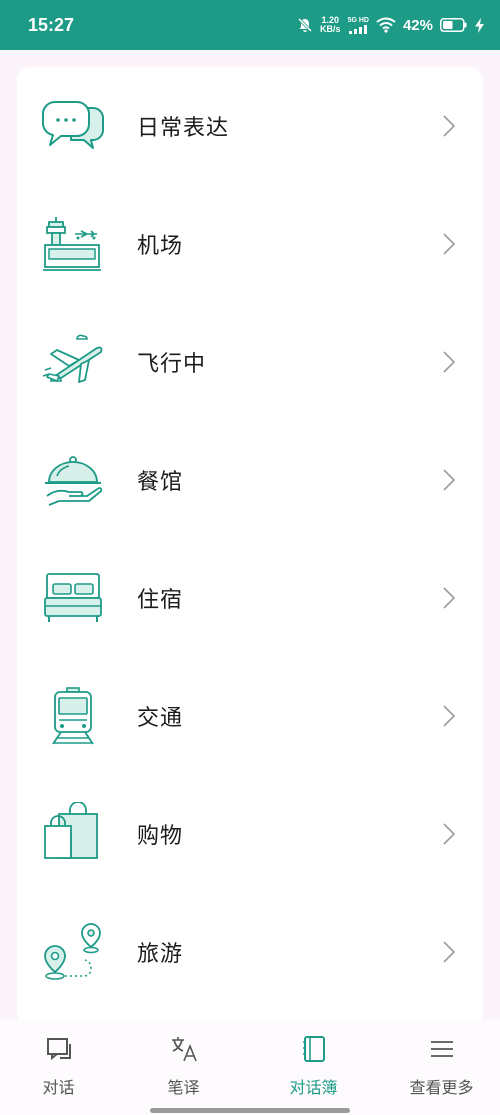 This screenshot has width=500, height=1115. What do you see at coordinates (73, 598) in the screenshot?
I see `bed-icon` at bounding box center [73, 598].